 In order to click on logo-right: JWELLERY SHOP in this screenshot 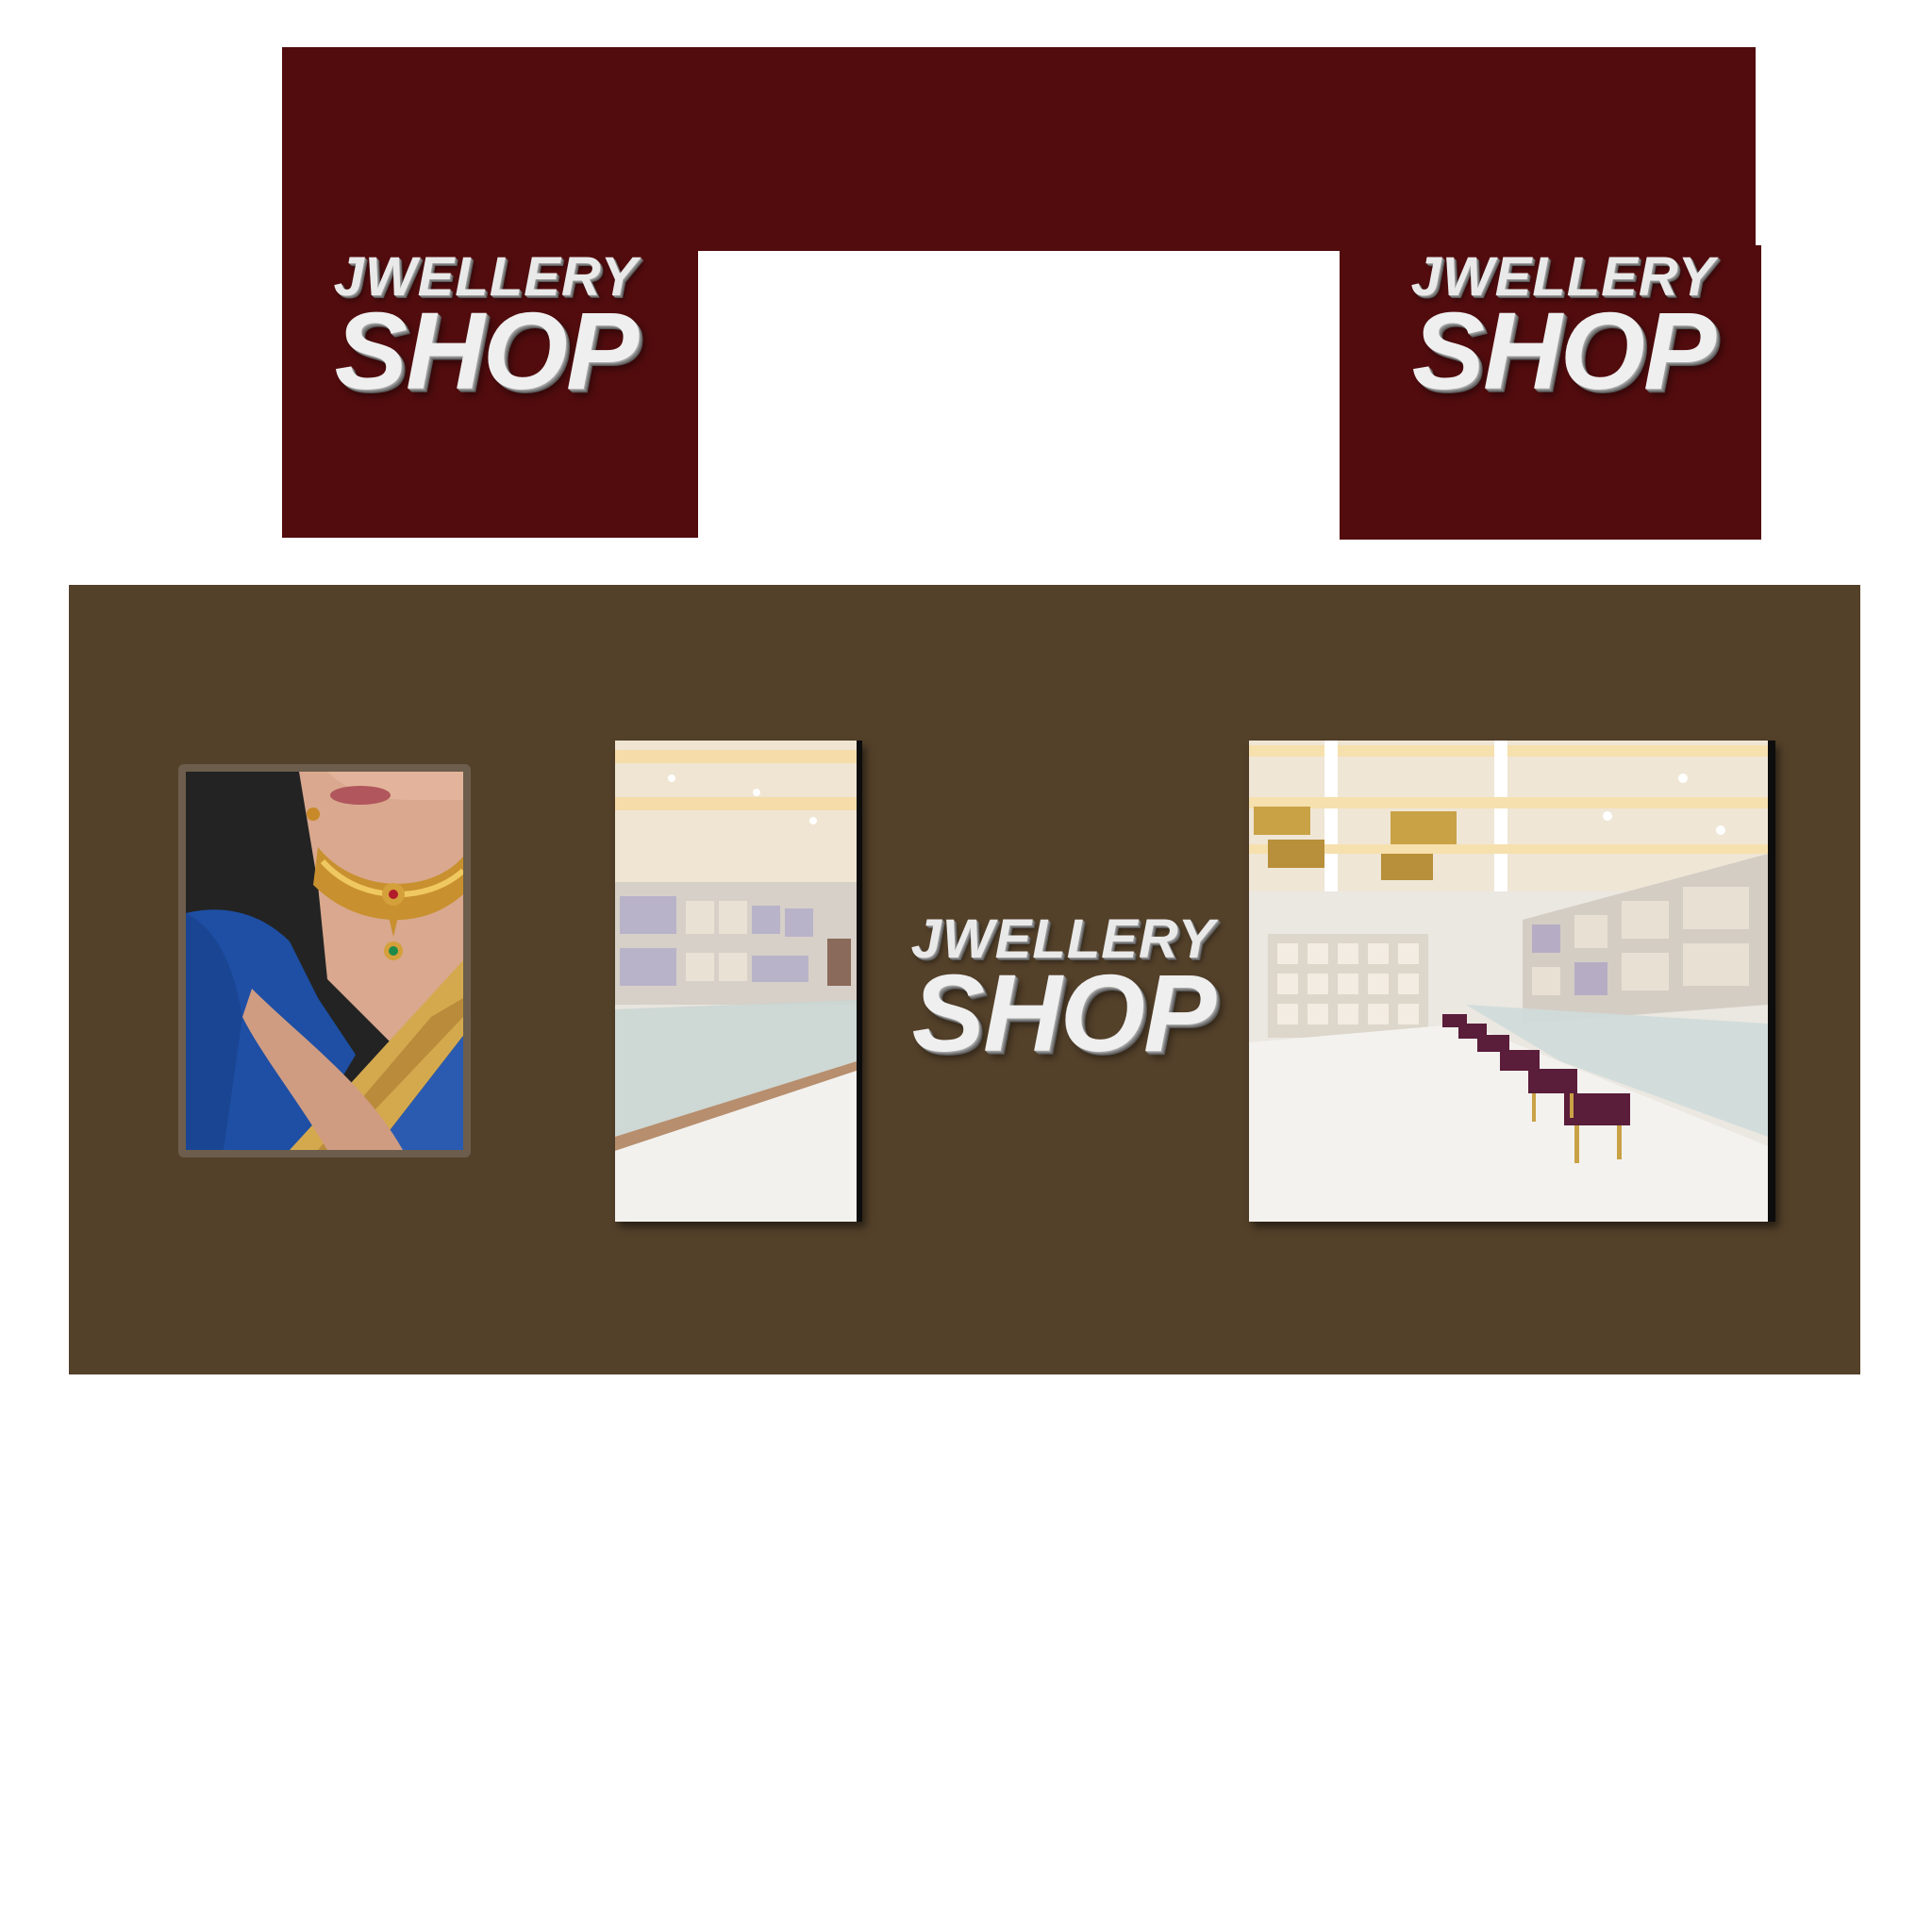, I will do `click(1563, 331)`.